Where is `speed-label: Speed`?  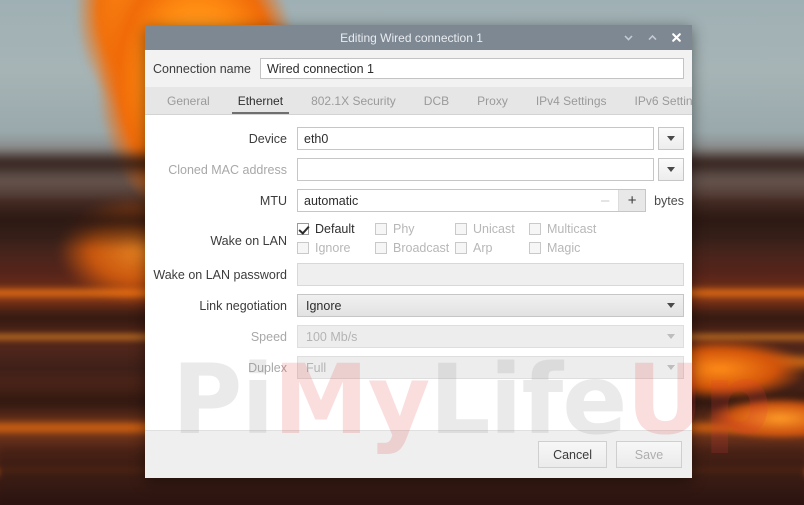 speed-label: Speed is located at coordinates (268, 336).